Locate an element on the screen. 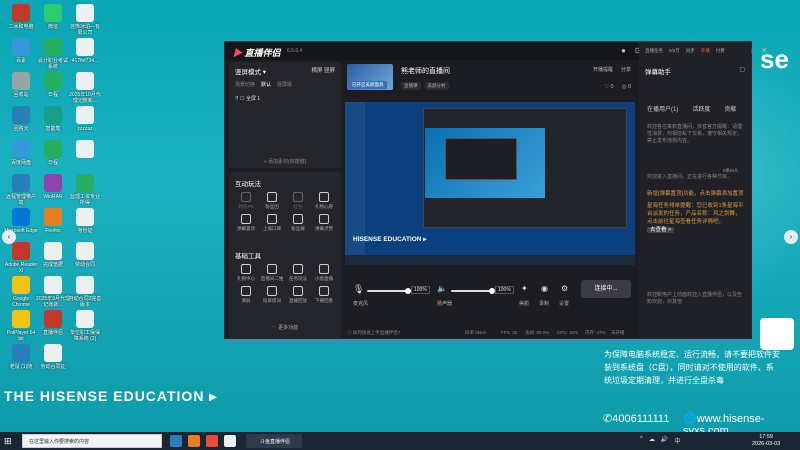 Image resolution: width=800 pixels, height=450 pixels. chevron-left-icon: ‹ is located at coordinates (9, 237).